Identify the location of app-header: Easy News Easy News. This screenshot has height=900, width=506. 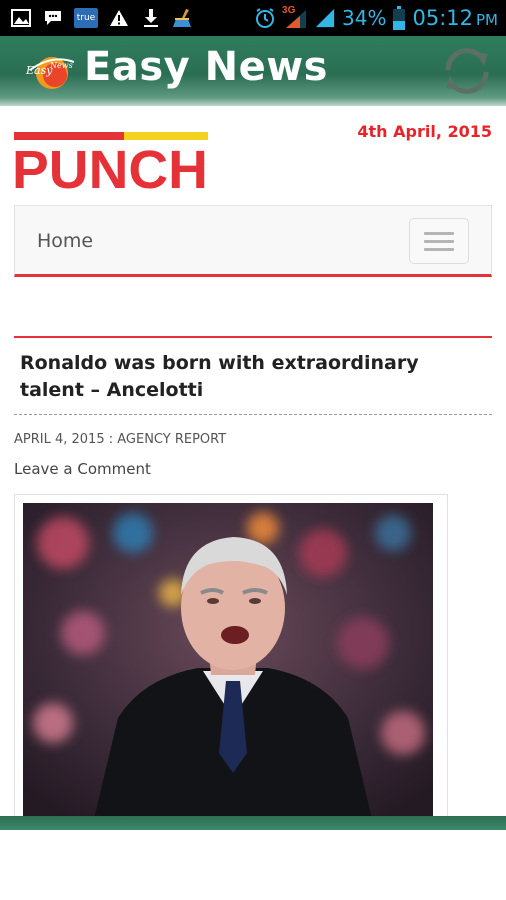
(253, 71).